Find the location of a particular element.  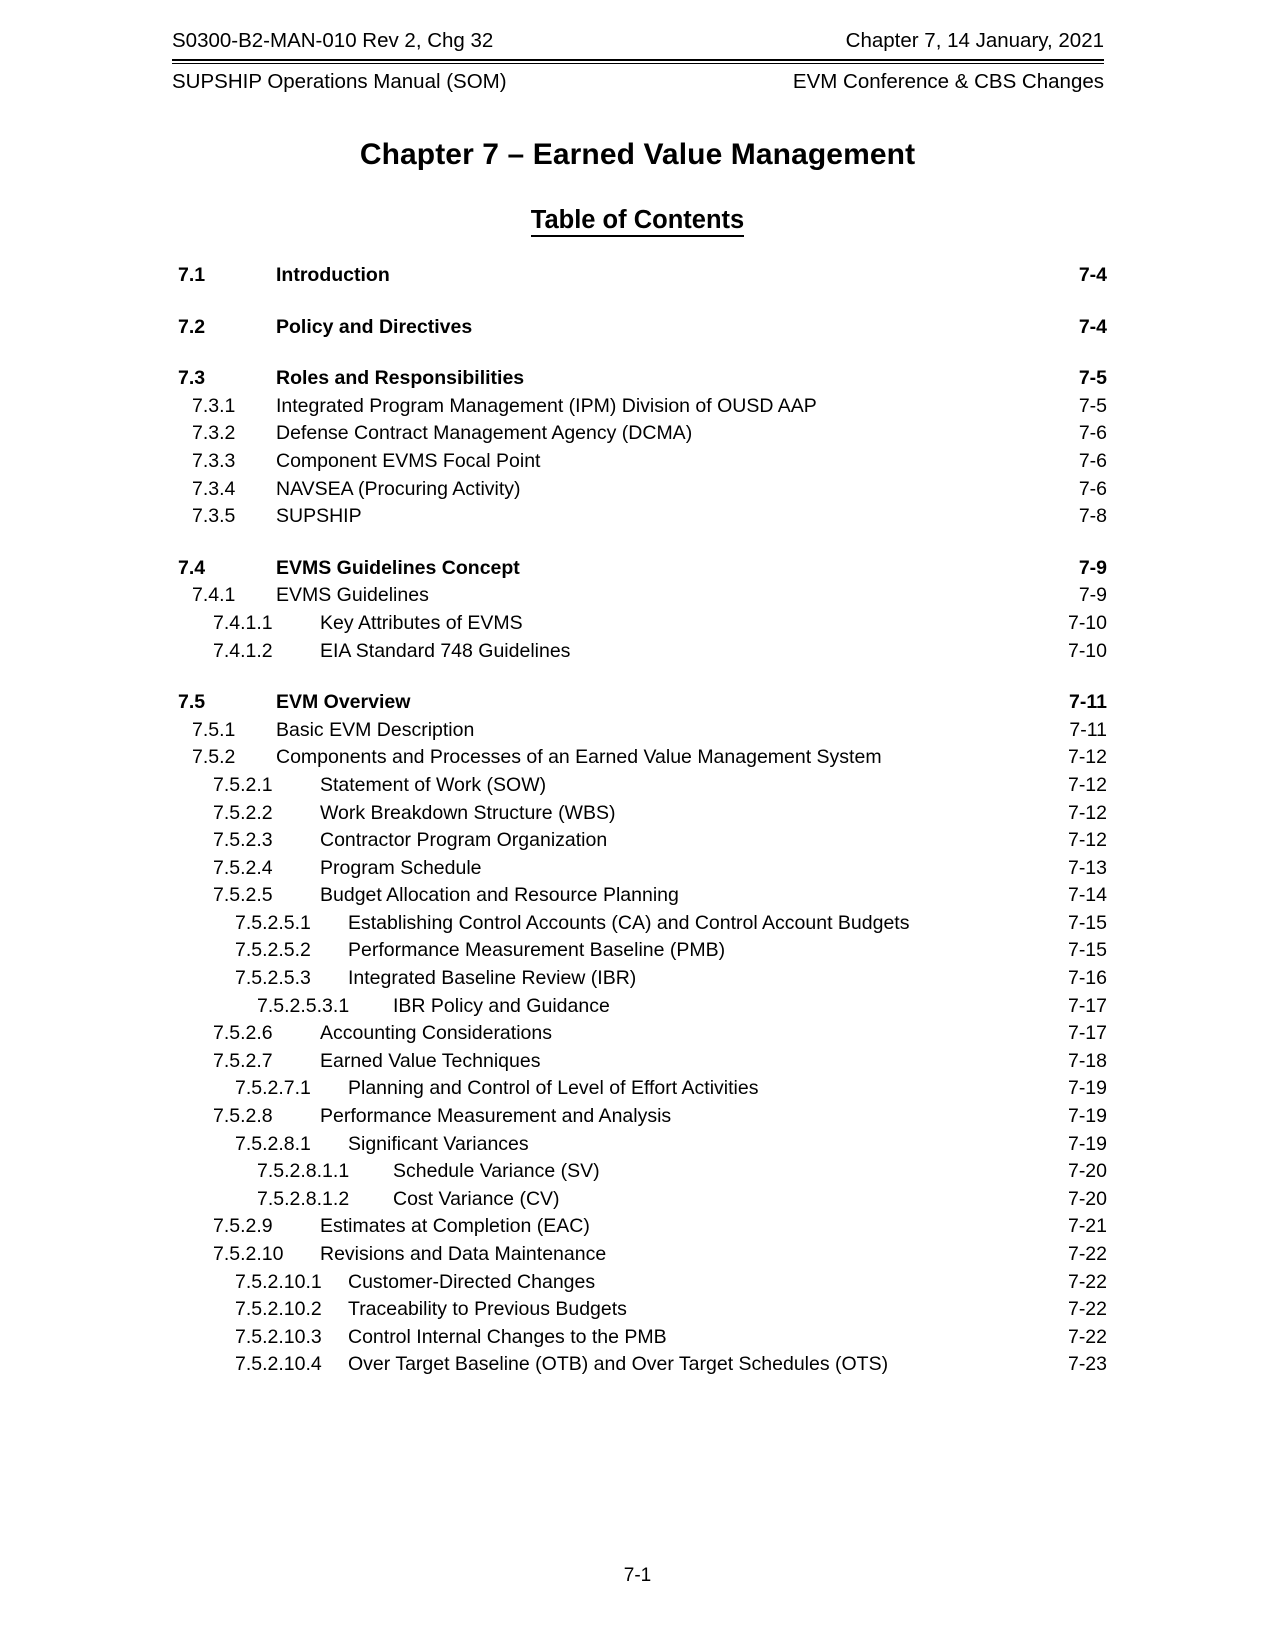

toc-entry-number: 7.5.2.5.3.1 is located at coordinates (303, 1005).